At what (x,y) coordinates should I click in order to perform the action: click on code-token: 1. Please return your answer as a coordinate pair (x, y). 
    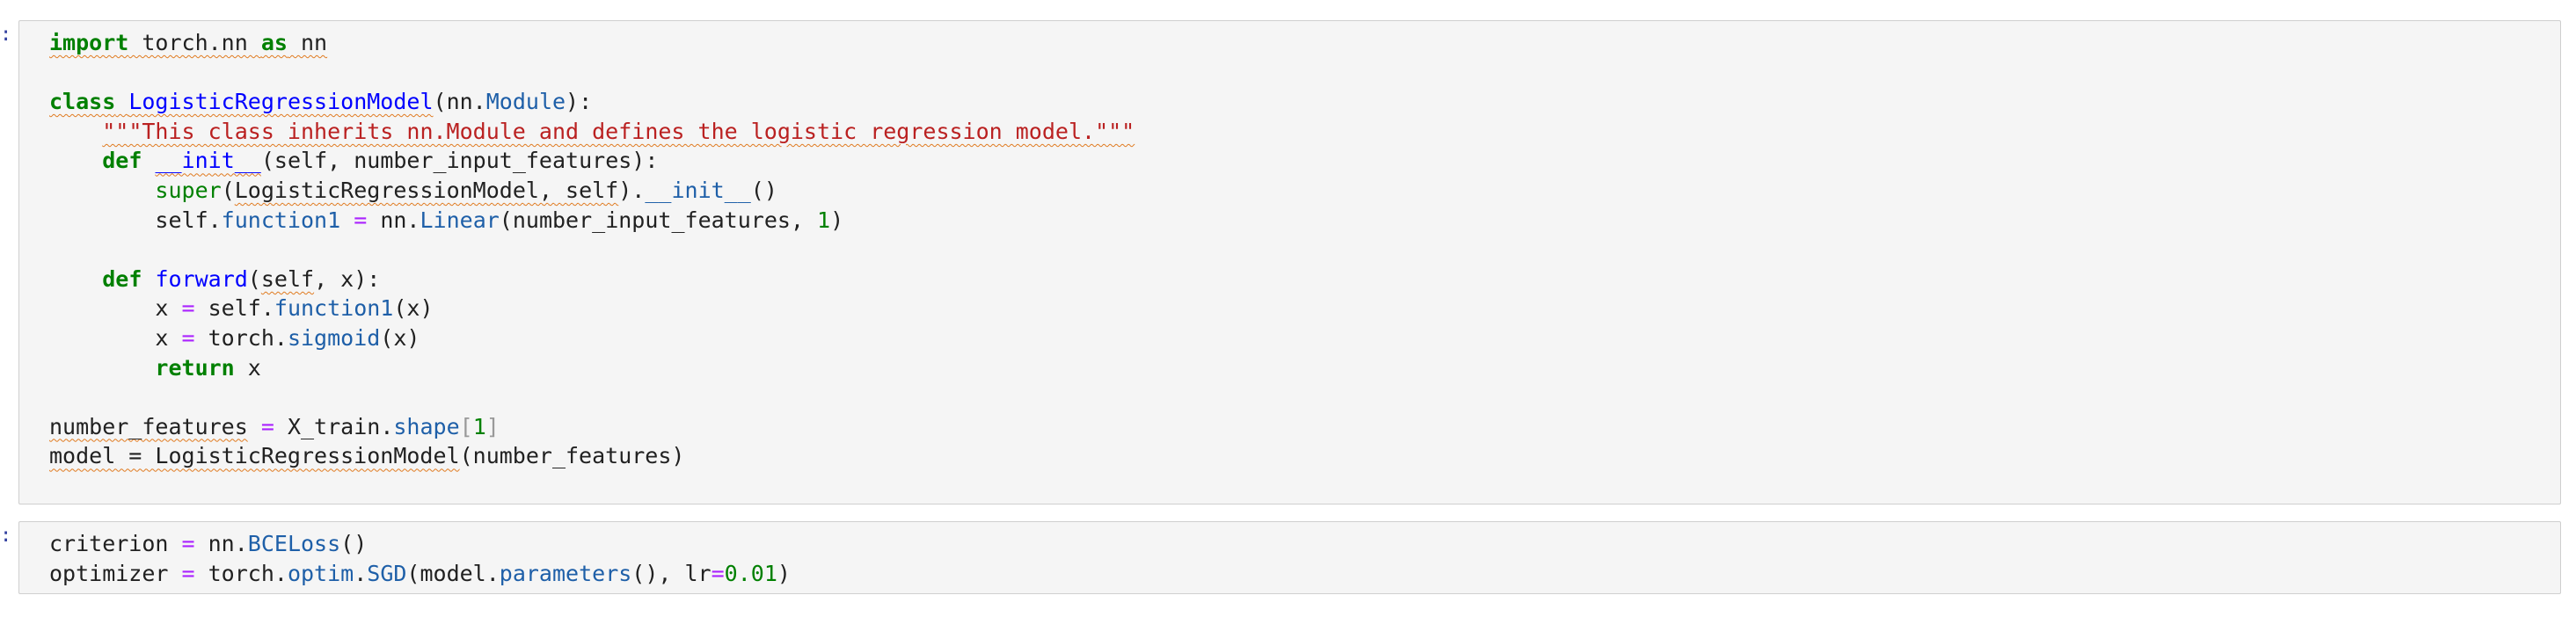
    Looking at the image, I should click on (824, 220).